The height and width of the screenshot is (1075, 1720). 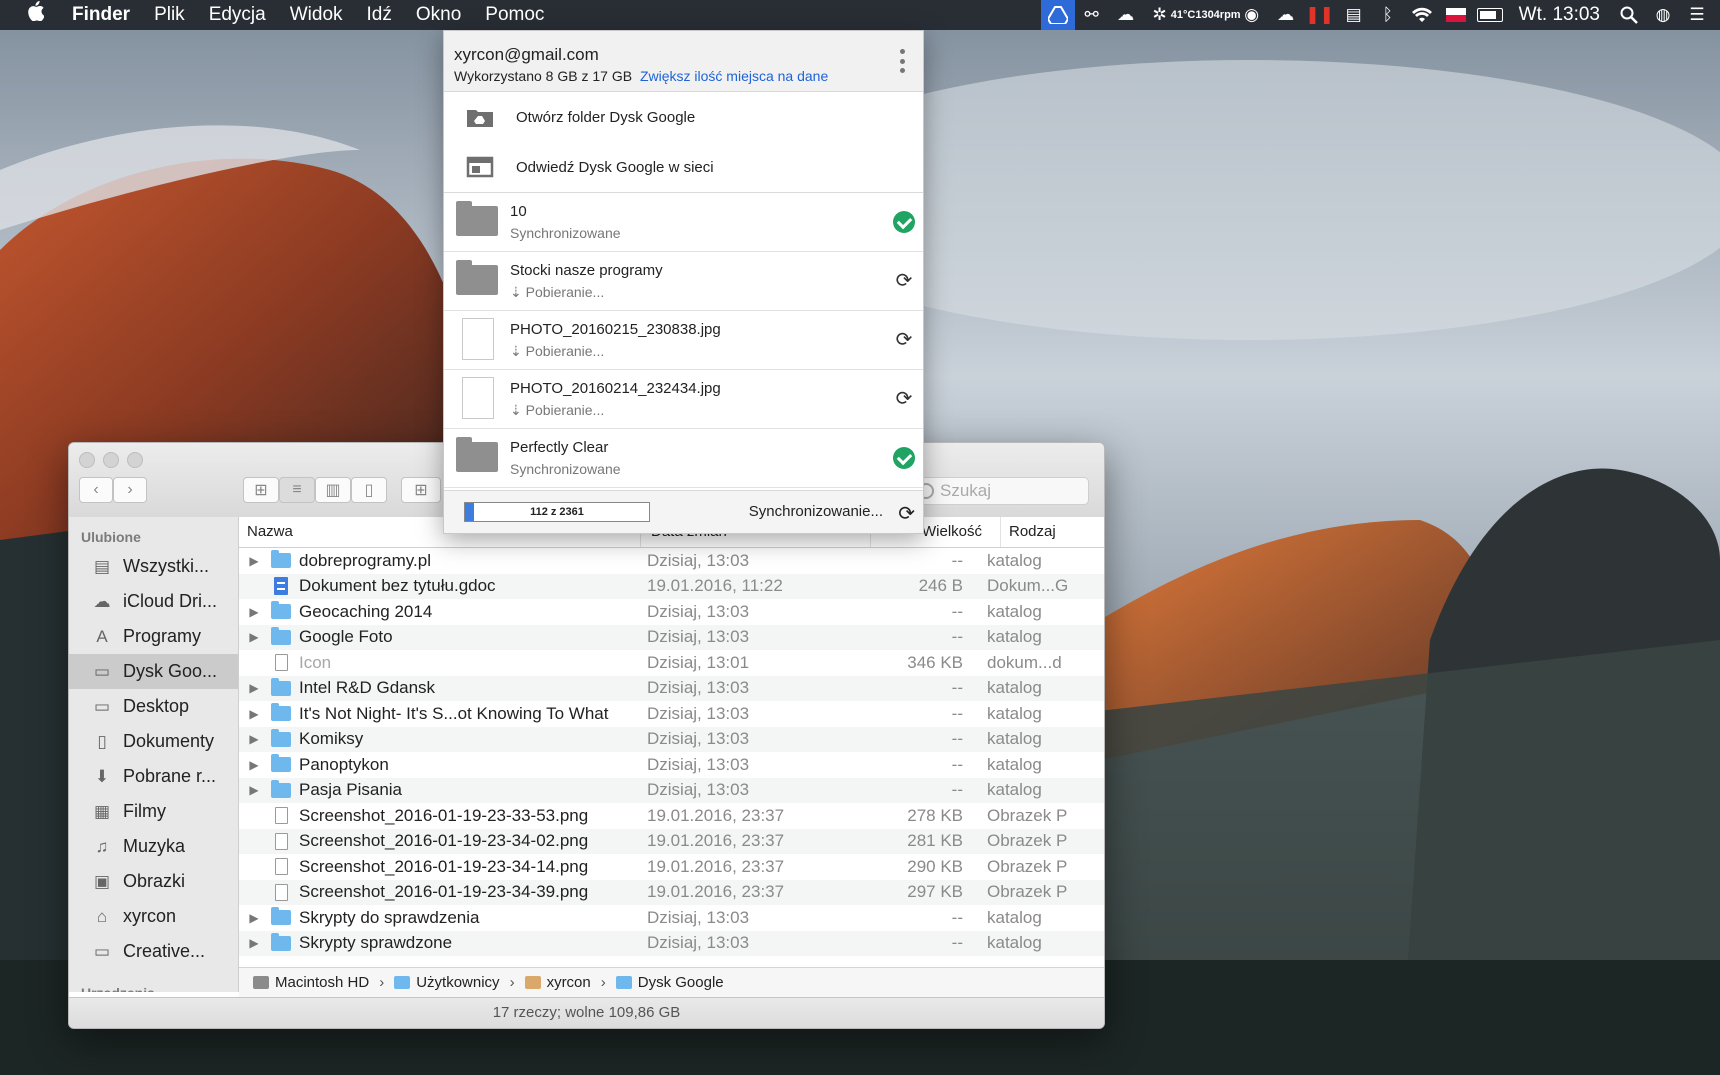 I want to click on table-row: ▶ dobreprogramy.pl Dzisiaj, 13:03 -- katalog, so click(x=671, y=561).